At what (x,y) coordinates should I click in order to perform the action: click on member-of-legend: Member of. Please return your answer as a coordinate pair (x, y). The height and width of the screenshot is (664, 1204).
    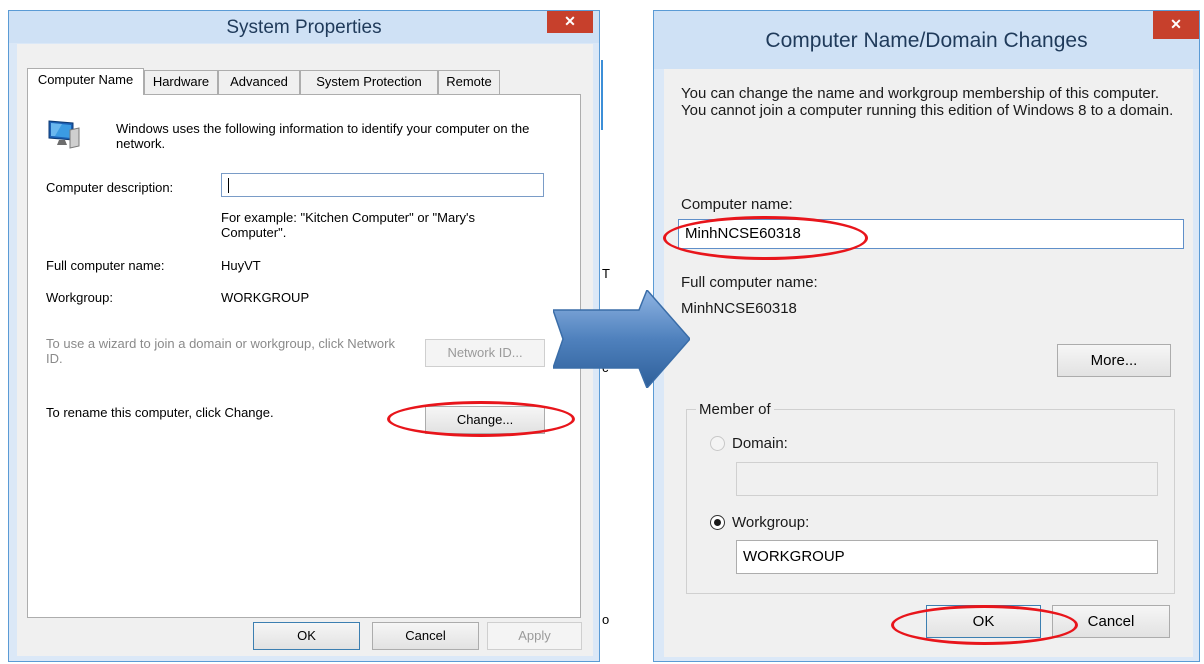
    Looking at the image, I should click on (735, 409).